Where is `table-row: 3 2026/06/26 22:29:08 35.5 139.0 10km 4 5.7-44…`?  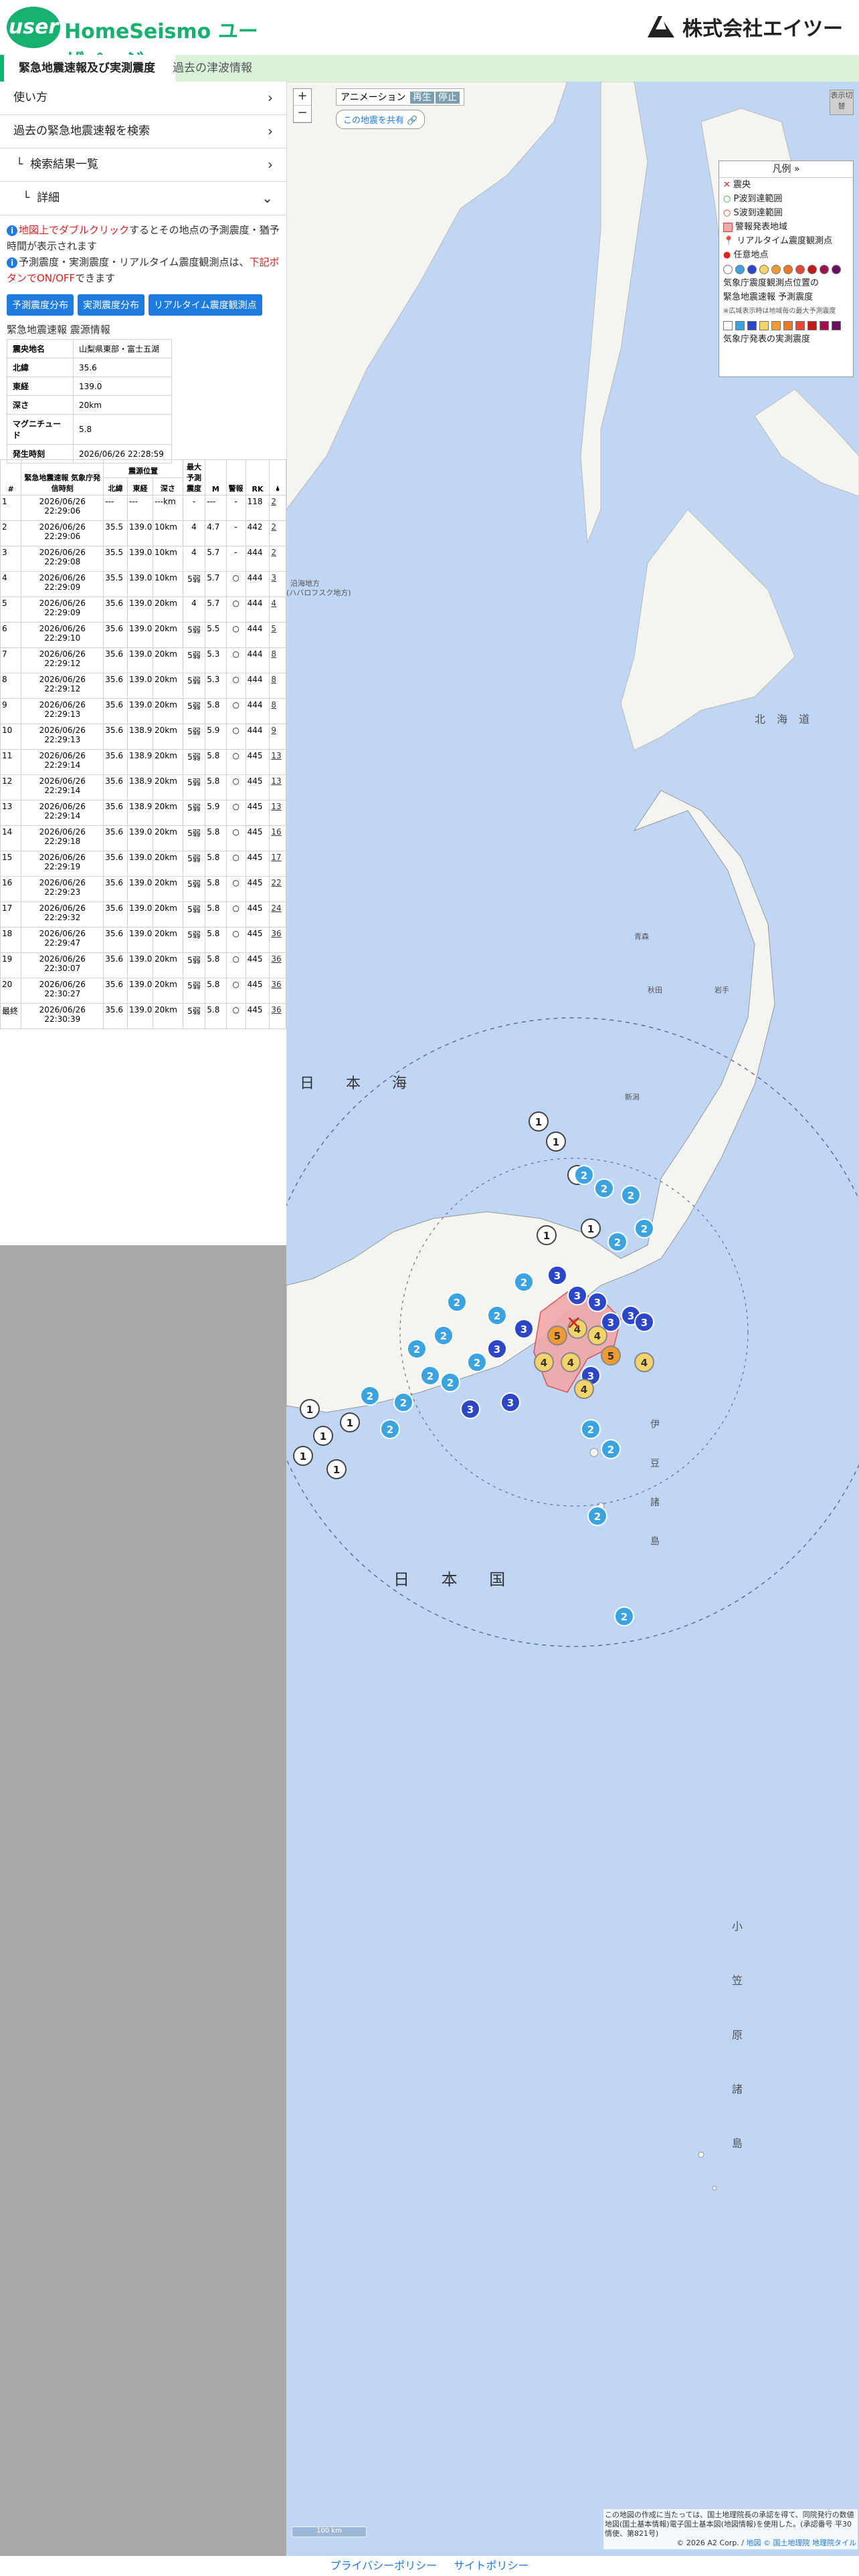 table-row: 3 2026/06/26 22:29:08 35.5 139.0 10km 4 5.7-44… is located at coordinates (143, 559).